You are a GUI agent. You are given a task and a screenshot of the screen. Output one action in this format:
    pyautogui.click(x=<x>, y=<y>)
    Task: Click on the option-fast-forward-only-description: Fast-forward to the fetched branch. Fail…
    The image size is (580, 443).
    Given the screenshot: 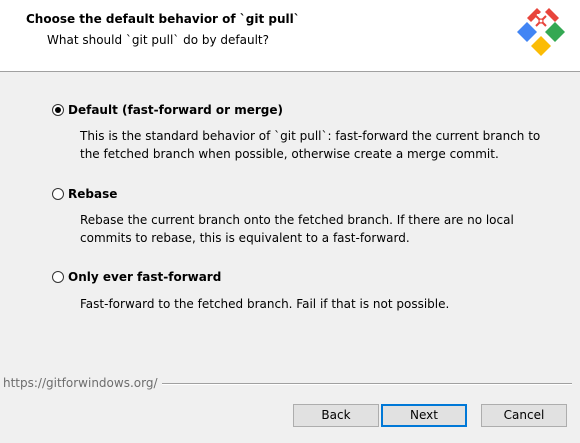 What is the action you would take?
    pyautogui.click(x=264, y=304)
    